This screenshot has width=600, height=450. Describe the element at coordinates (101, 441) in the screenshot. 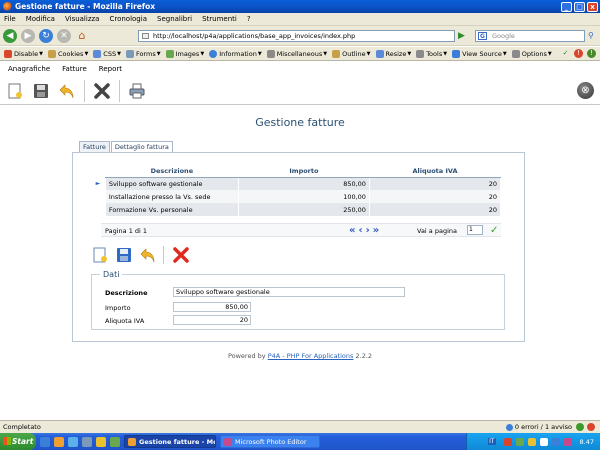

I see `quicklaunch-folder-icon` at that location.